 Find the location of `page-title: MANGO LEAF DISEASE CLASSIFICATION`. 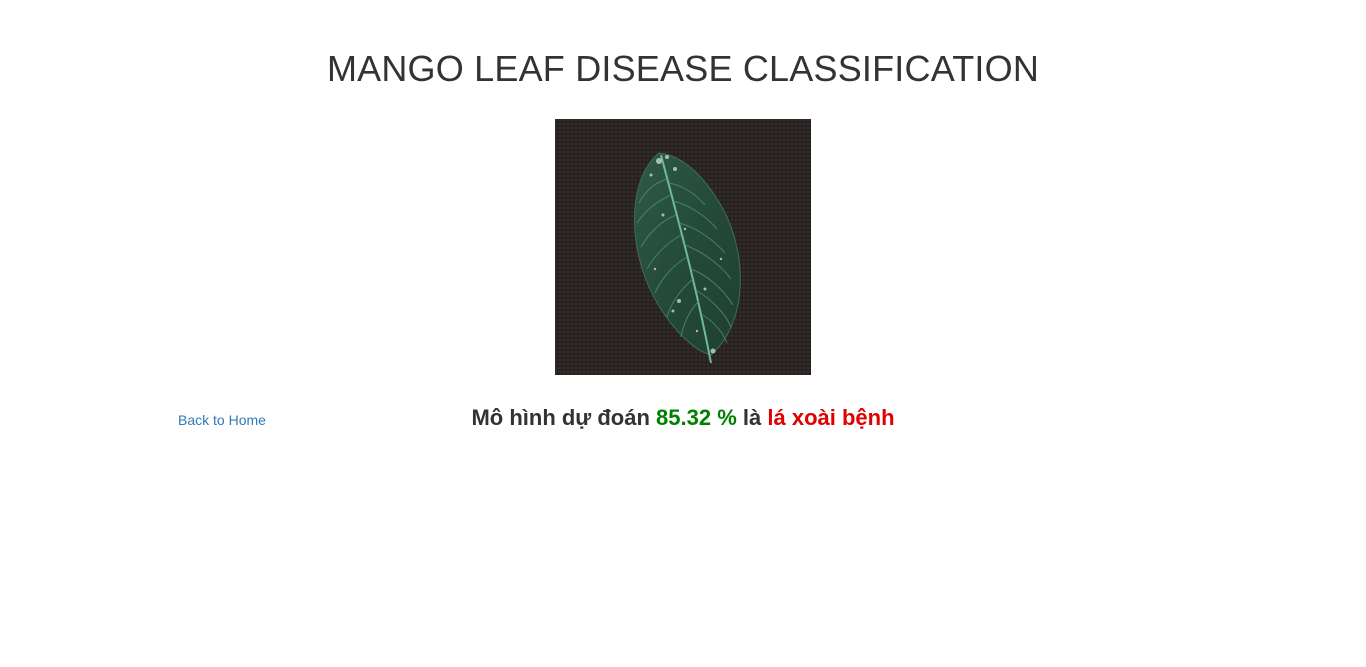

page-title: MANGO LEAF DISEASE CLASSIFICATION is located at coordinates (683, 68).